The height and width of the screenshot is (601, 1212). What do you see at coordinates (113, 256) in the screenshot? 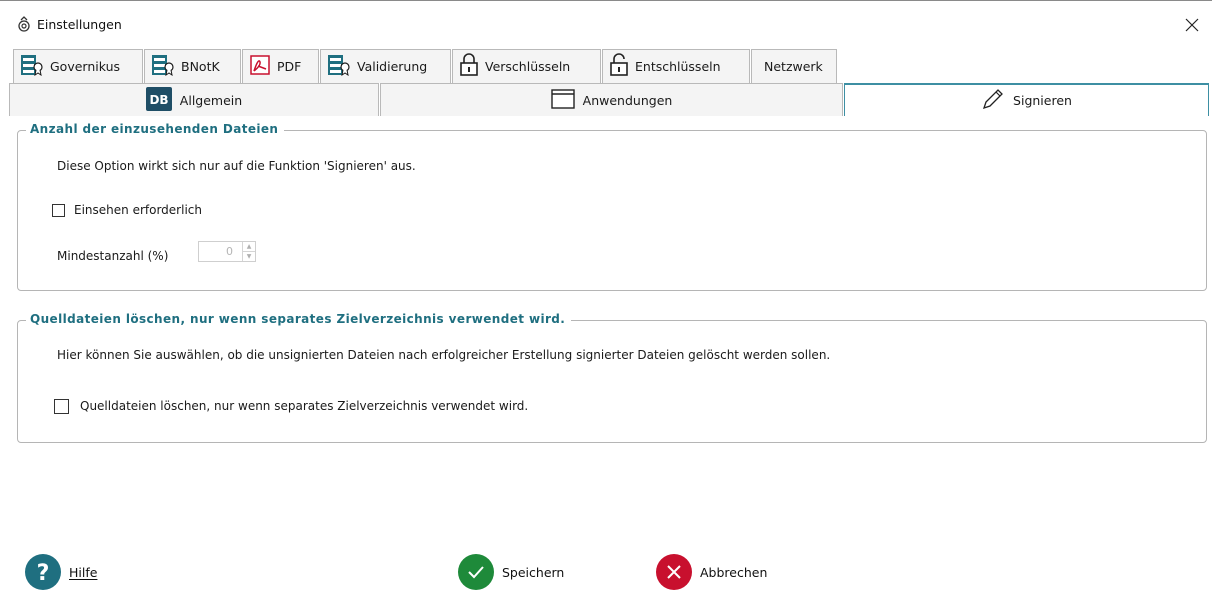
I see `min-count-label: Mindestanzahl (%)` at bounding box center [113, 256].